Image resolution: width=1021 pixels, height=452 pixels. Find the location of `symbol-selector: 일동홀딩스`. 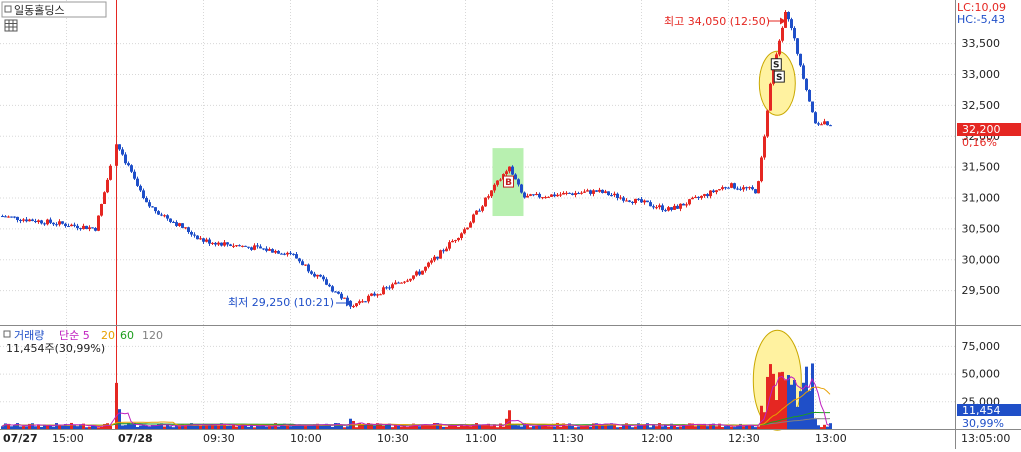

symbol-selector: 일동홀딩스 is located at coordinates (54, 9).